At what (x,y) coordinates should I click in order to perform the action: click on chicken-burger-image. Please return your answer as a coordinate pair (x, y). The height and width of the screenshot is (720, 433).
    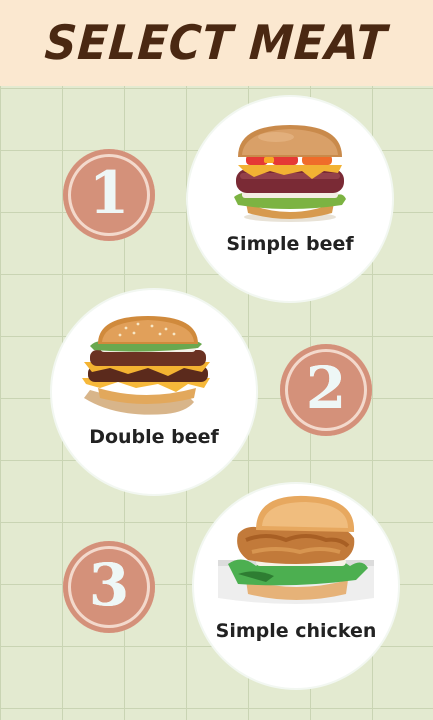
    Looking at the image, I should click on (296, 549).